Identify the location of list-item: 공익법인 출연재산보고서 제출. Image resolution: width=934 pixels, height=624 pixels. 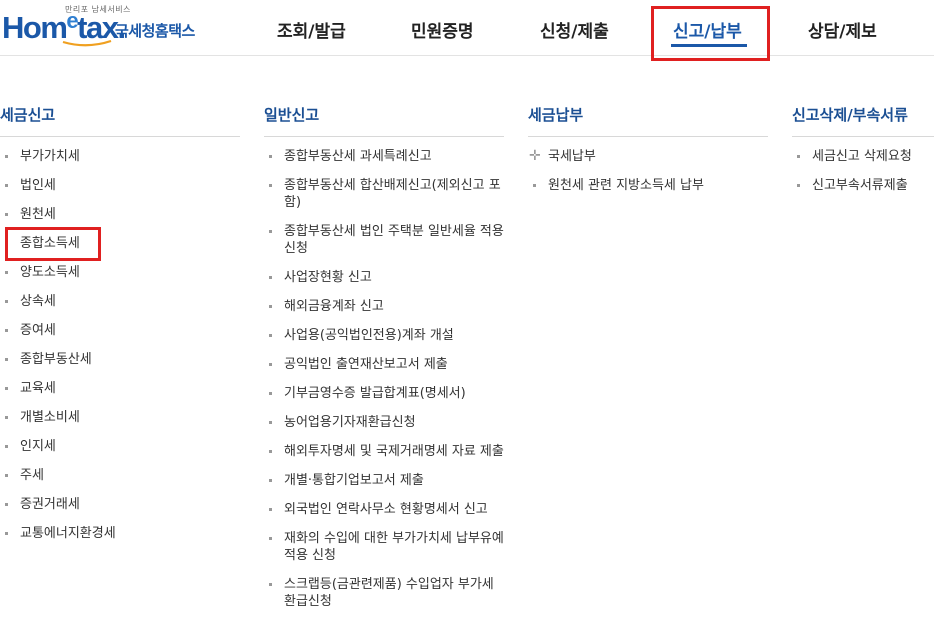
(384, 364).